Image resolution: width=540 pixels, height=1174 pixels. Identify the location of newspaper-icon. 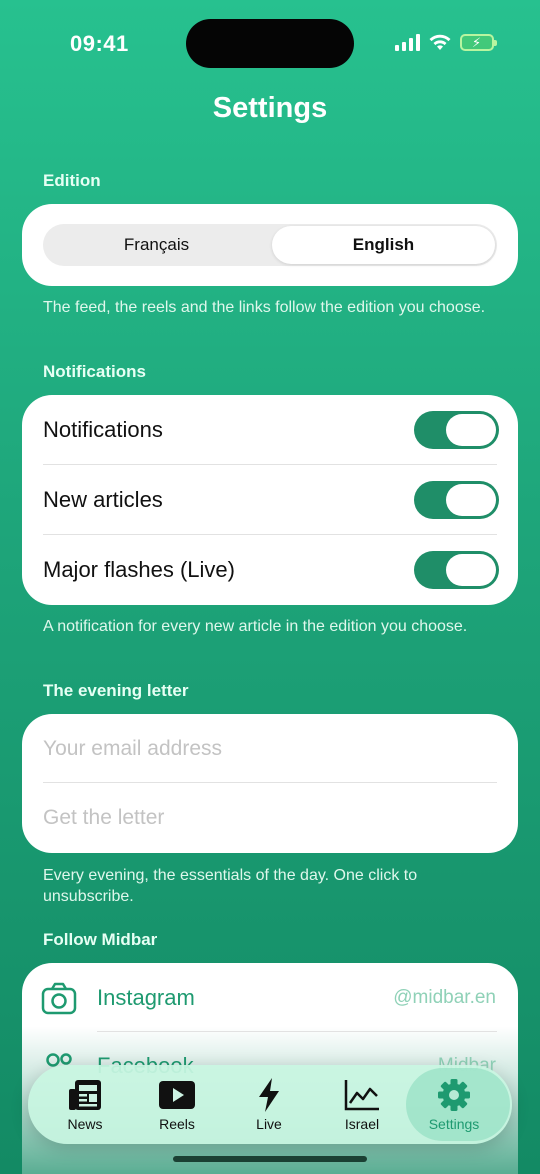
(85, 1095).